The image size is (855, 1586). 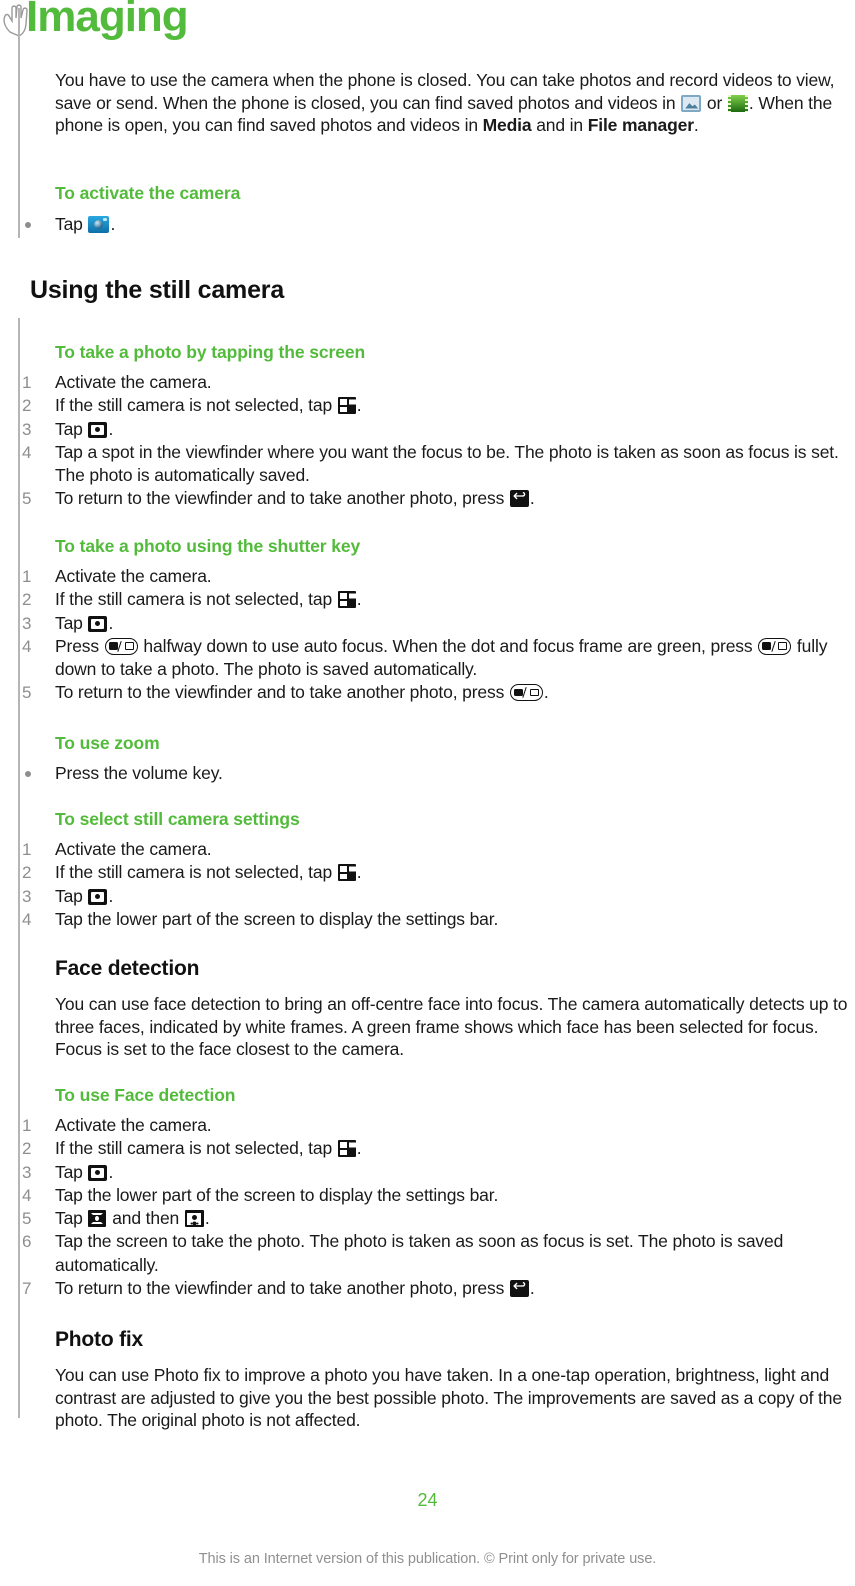 What do you see at coordinates (145, 1218) in the screenshot?
I see `step-text-mid: and then` at bounding box center [145, 1218].